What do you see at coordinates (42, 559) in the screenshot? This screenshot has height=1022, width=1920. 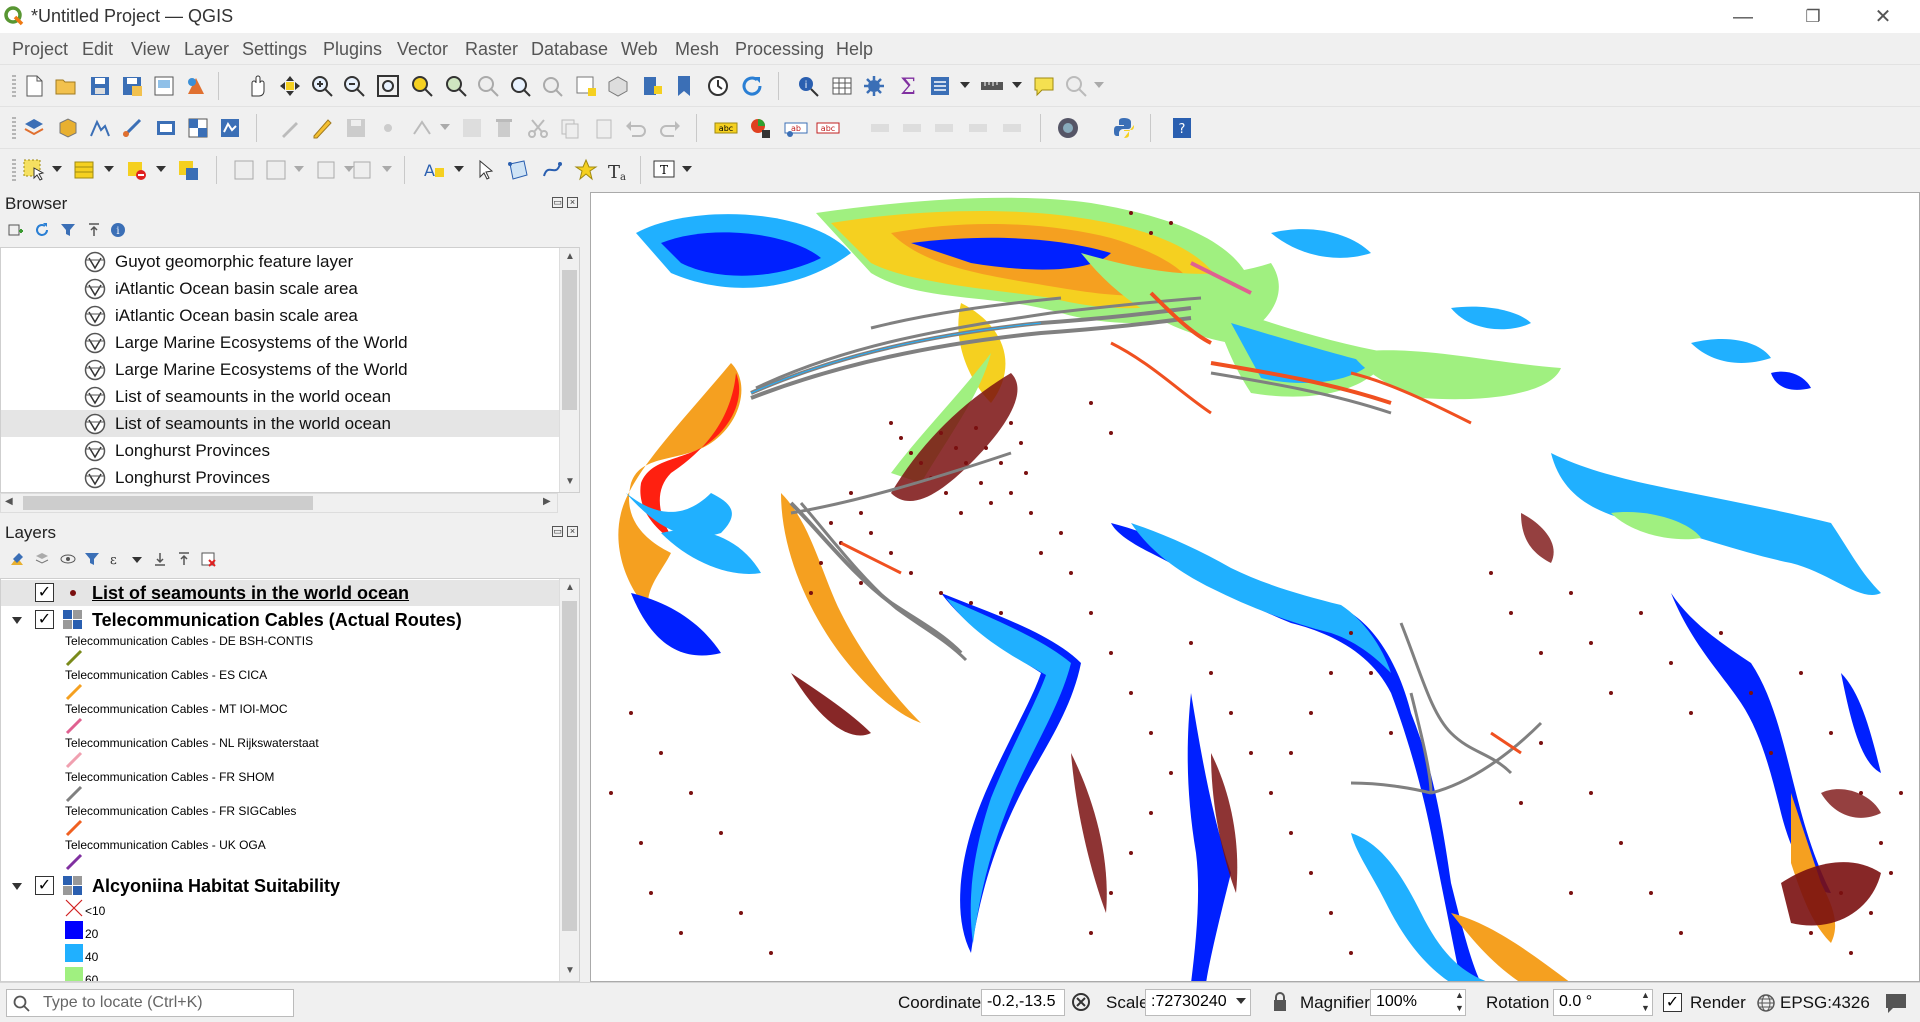 I see `add-group-icon` at bounding box center [42, 559].